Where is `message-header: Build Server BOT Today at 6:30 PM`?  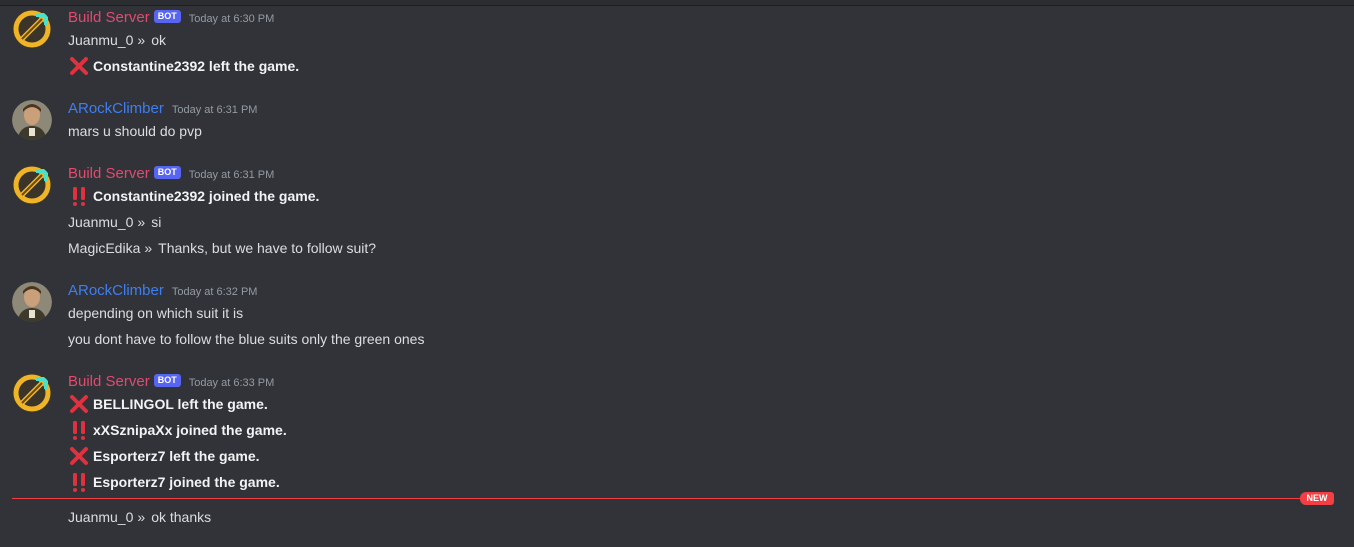 message-header: Build Server BOT Today at 6:30 PM is located at coordinates (171, 18).